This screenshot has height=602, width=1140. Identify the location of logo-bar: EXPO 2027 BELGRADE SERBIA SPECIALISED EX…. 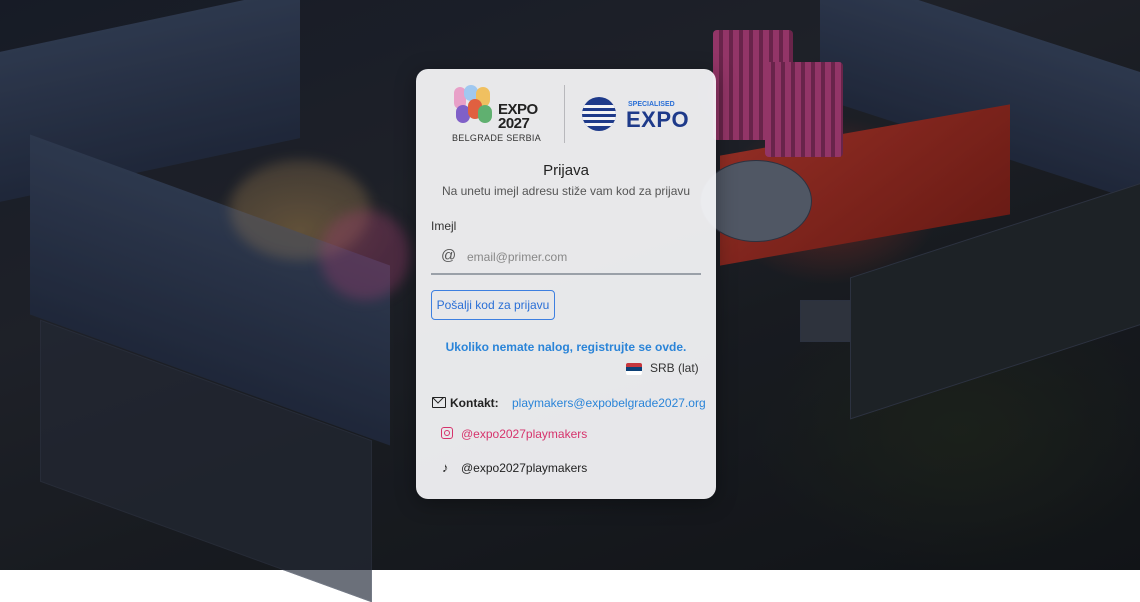
(566, 115).